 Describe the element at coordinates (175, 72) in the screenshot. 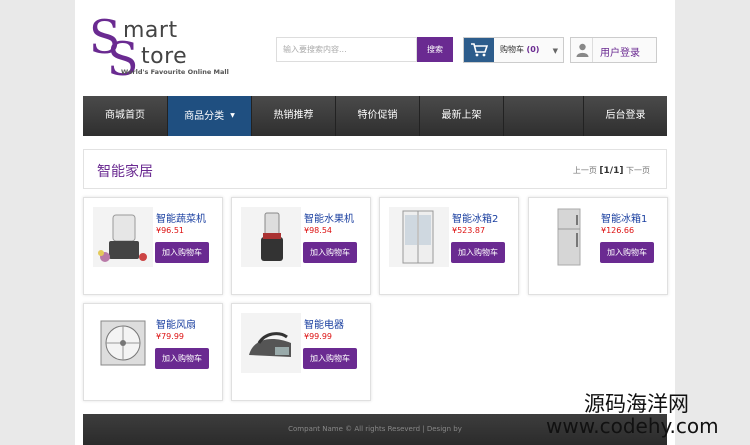

I see `logo-tagline: World's Favourite Online Mall` at that location.